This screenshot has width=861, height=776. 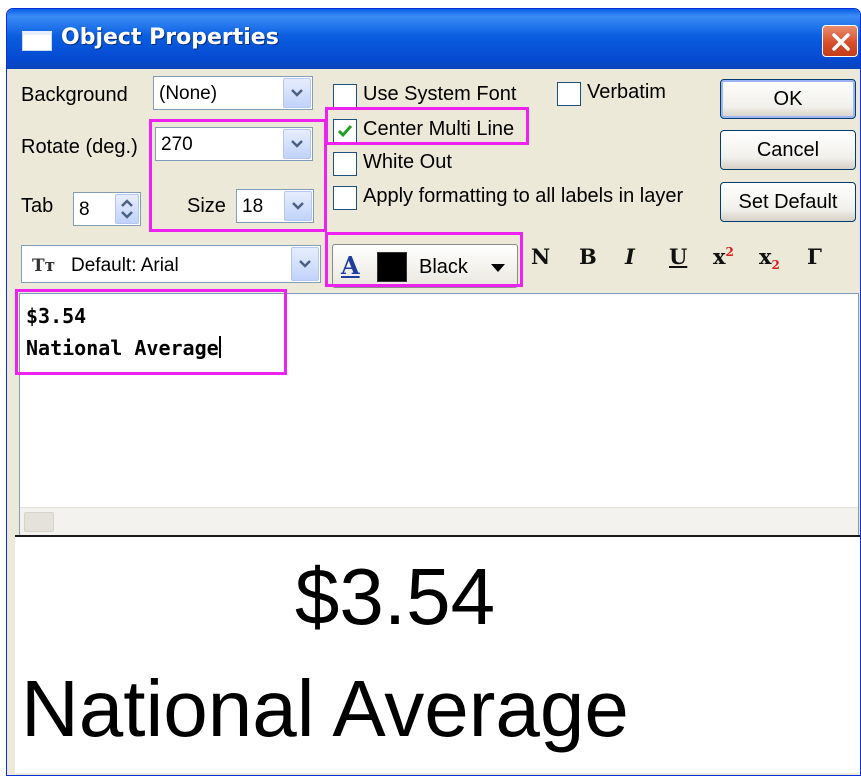 I want to click on superscript-button: x2, so click(x=723, y=256).